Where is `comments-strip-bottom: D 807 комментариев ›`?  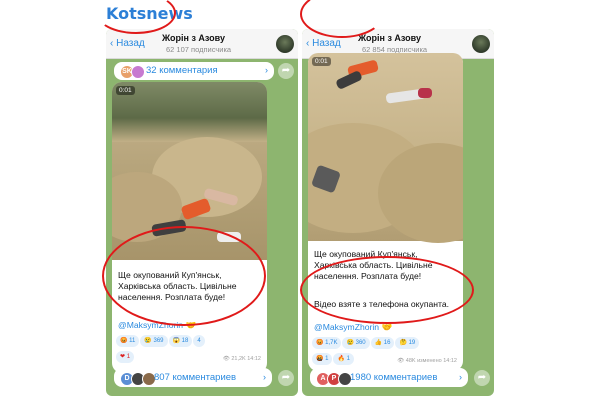 comments-strip-bottom: D 807 комментариев › is located at coordinates (193, 377).